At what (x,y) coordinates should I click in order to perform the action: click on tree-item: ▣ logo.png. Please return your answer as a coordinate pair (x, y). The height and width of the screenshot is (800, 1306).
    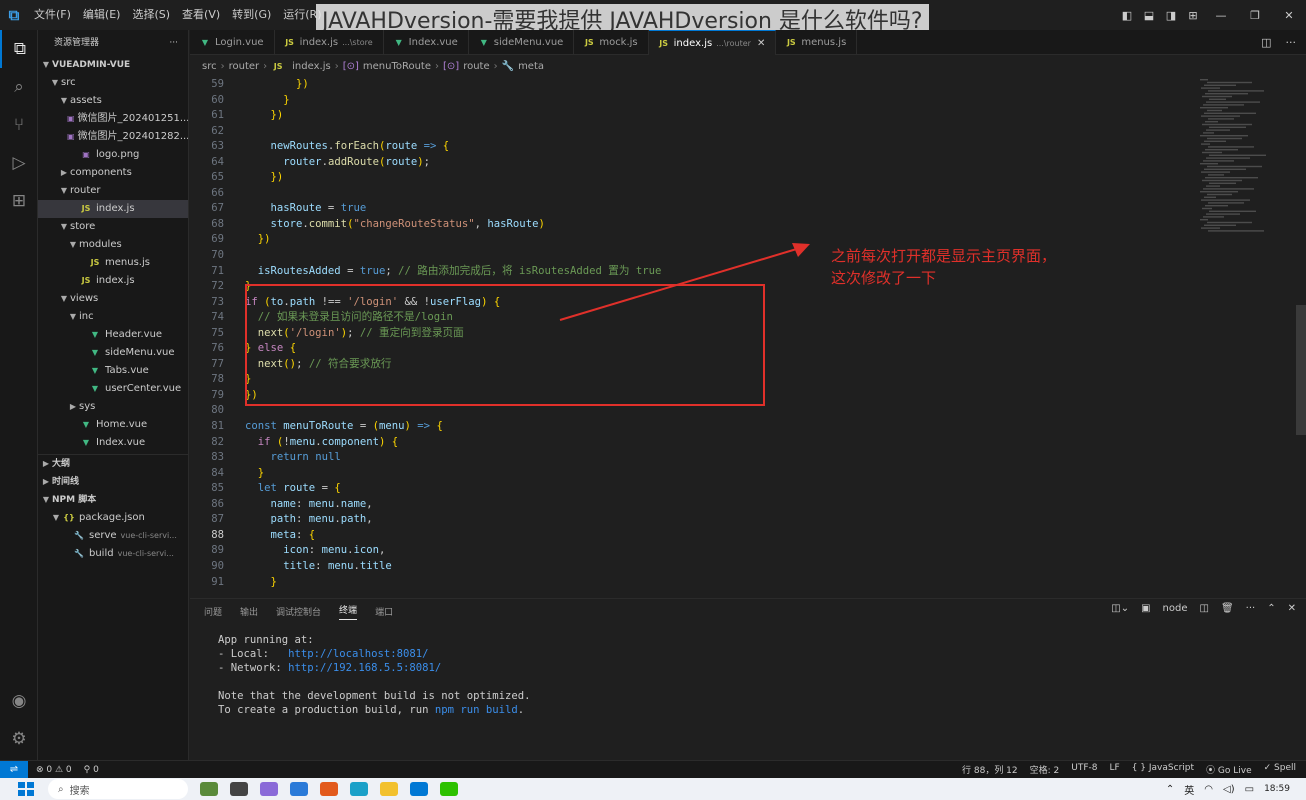
    Looking at the image, I should click on (113, 155).